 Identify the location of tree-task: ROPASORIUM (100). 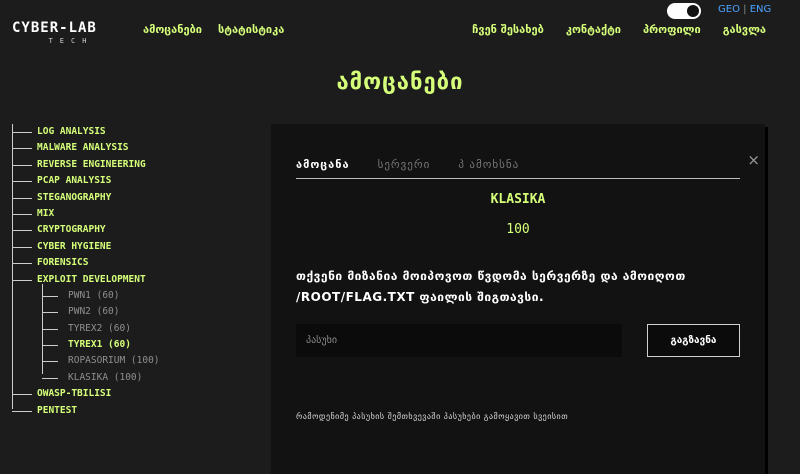
(137, 361).